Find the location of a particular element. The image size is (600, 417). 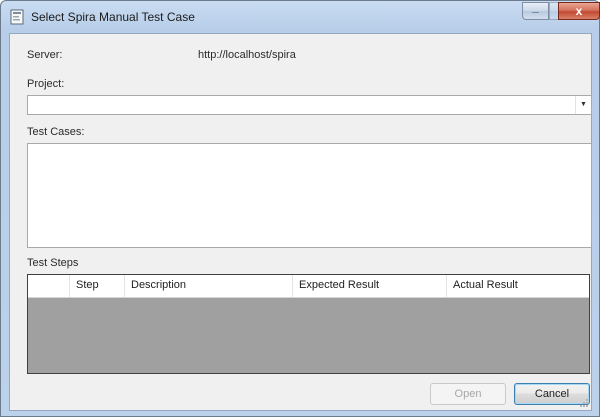

column-header-description: Description is located at coordinates (209, 286).